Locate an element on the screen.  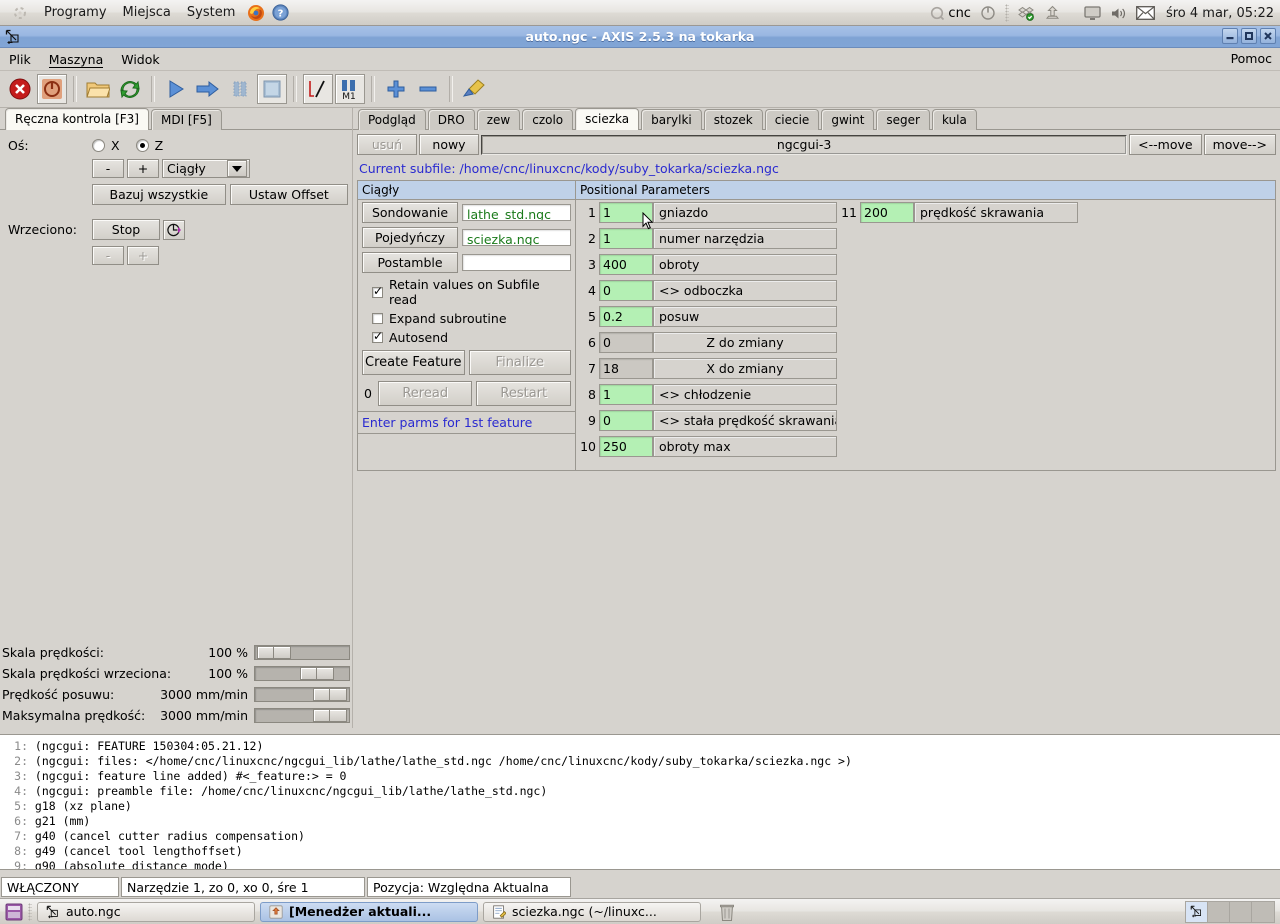
max-speed-slider is located at coordinates (302, 715).